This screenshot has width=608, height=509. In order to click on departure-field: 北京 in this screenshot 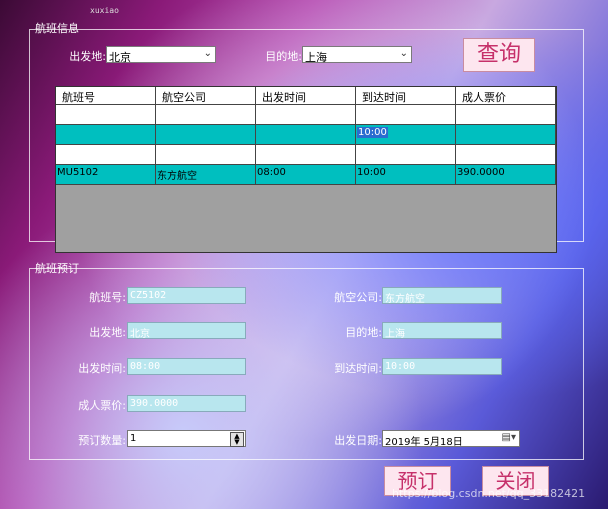, I will do `click(186, 331)`.